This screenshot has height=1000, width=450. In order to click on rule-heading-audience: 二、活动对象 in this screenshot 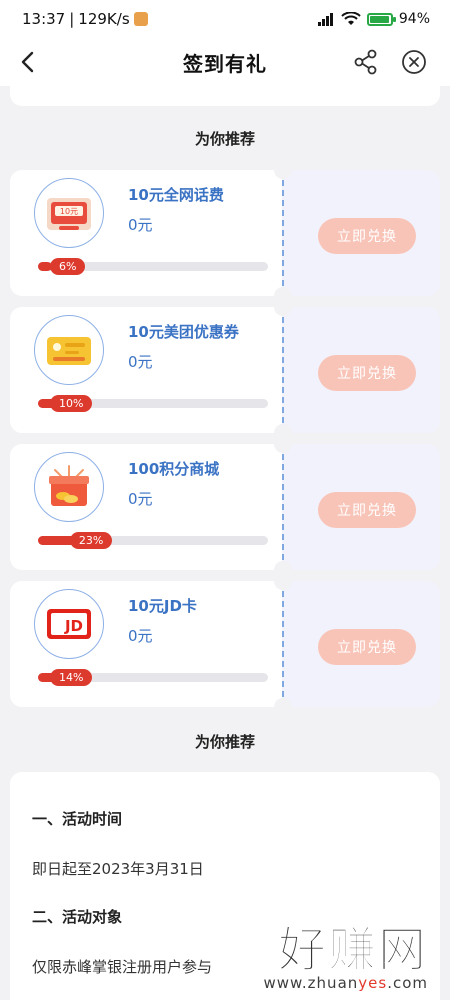, I will do `click(77, 917)`.